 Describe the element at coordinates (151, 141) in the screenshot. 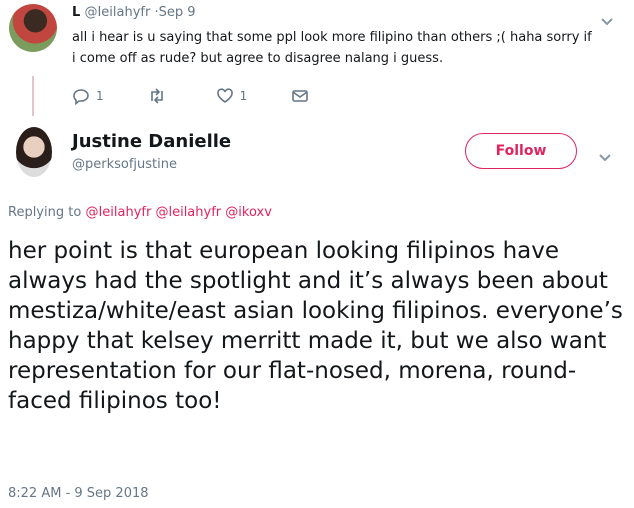

I see `author-name: Justine Danielle` at that location.